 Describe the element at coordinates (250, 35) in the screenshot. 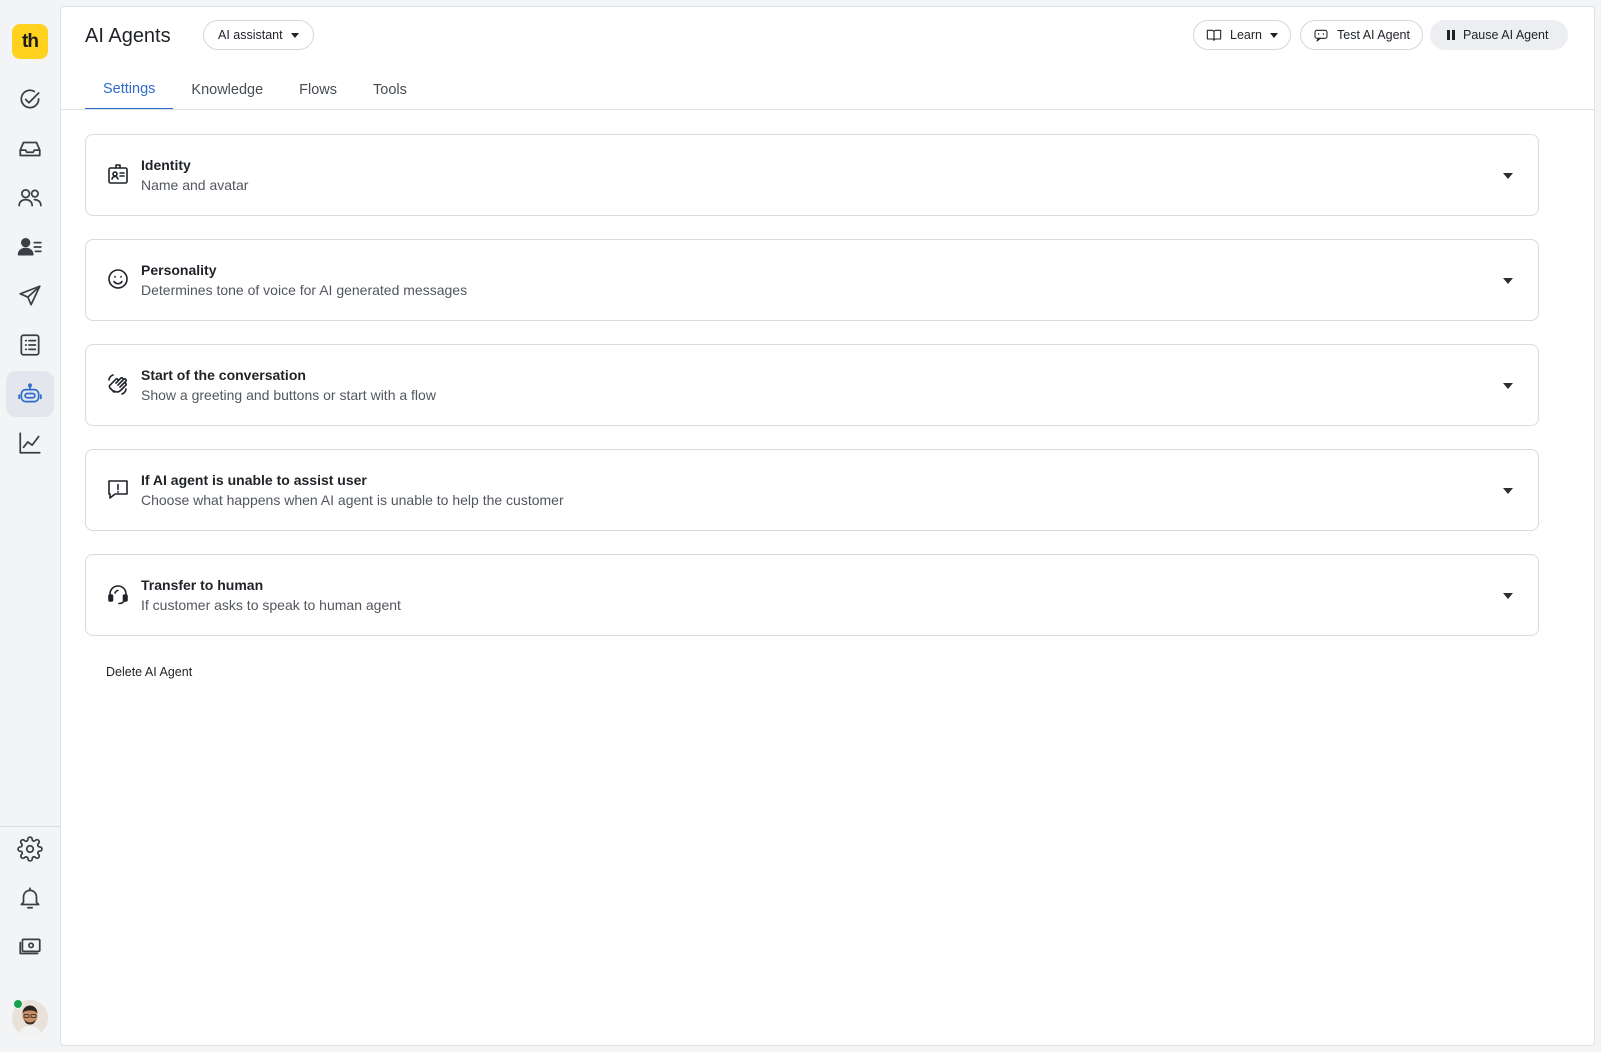

I see `agent-selector-label: AI assistant` at that location.